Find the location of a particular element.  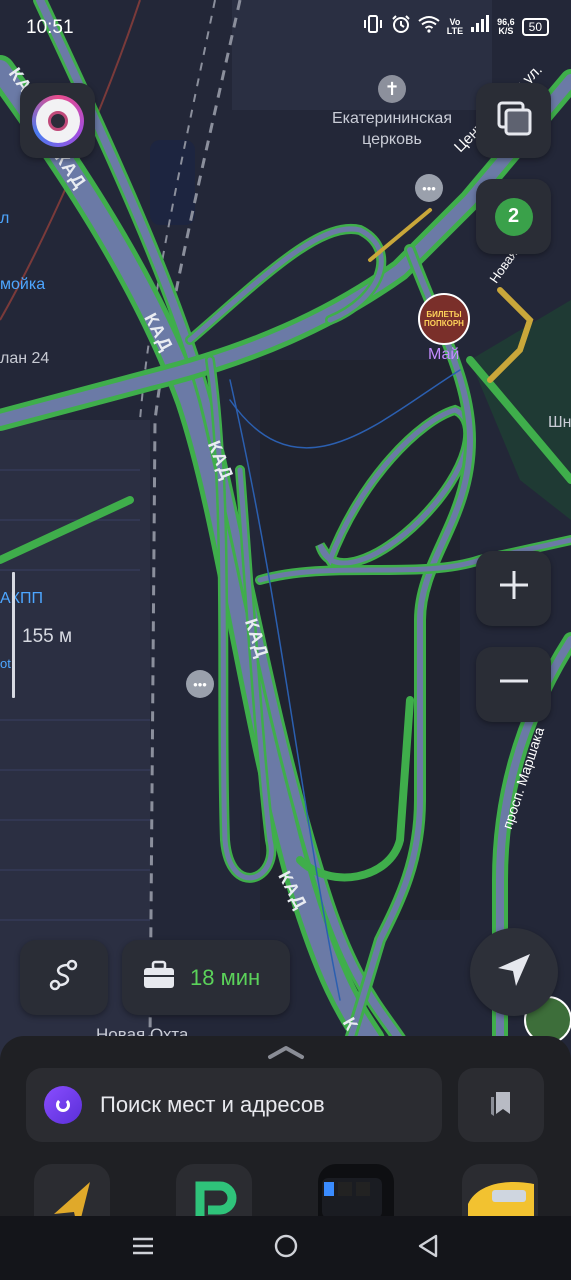

layers-icon is located at coordinates (514, 120).